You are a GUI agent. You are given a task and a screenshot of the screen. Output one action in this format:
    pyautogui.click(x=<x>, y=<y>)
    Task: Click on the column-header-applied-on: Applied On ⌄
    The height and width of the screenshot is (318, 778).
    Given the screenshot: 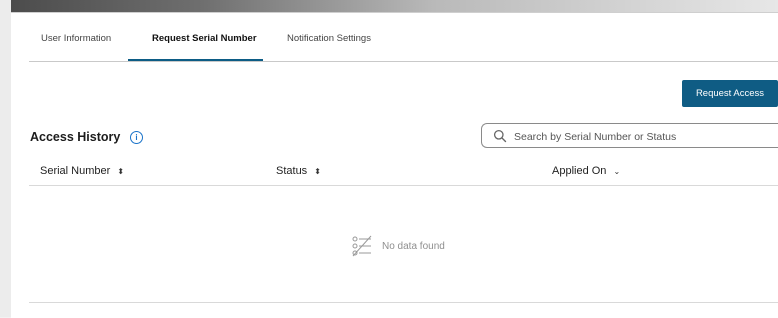 What is the action you would take?
    pyautogui.click(x=586, y=171)
    